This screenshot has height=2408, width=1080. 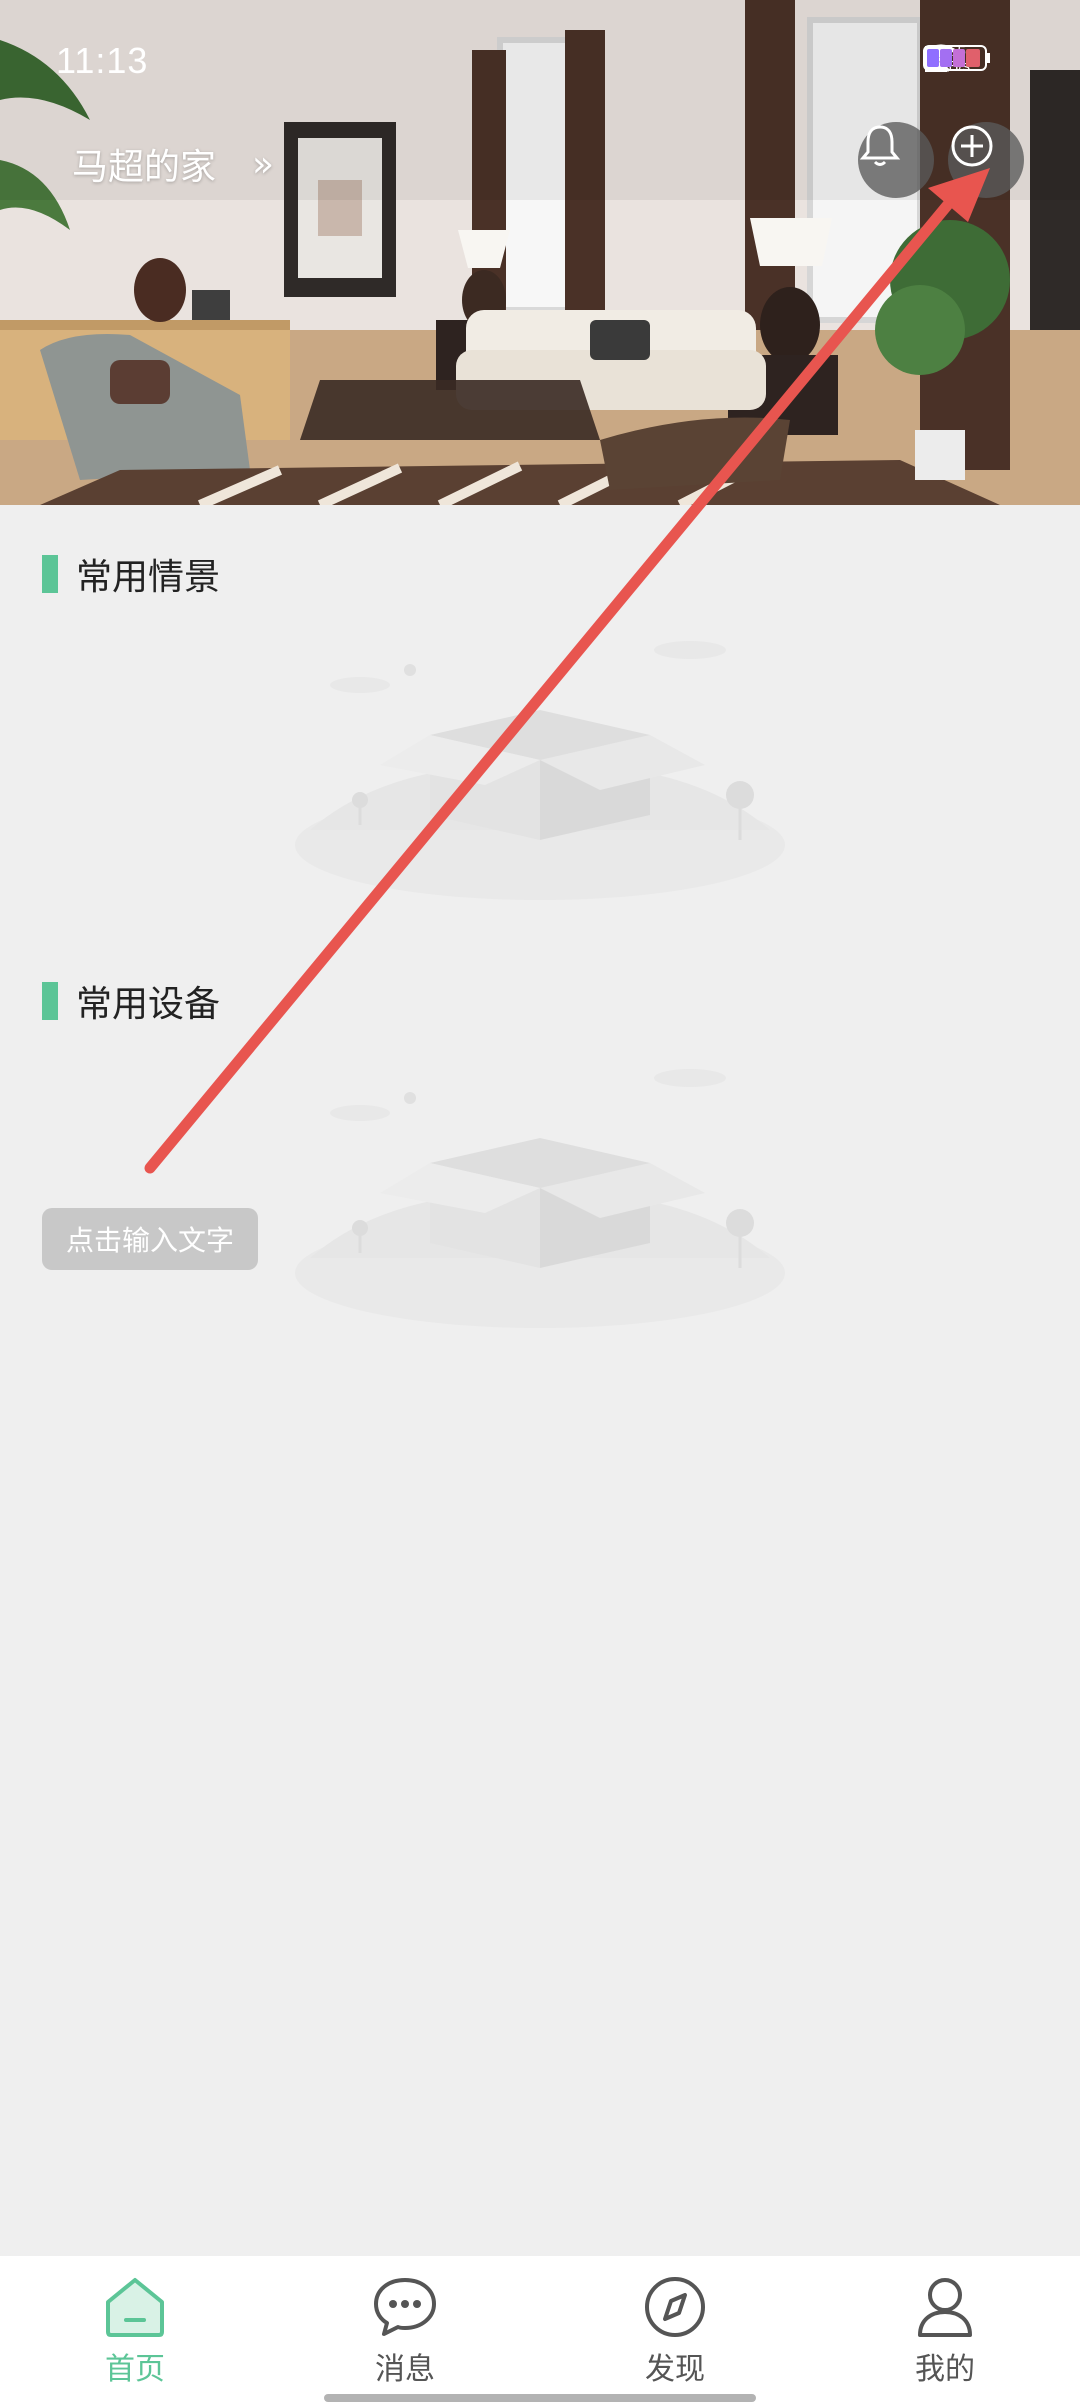 I want to click on notification-button, so click(x=896, y=160).